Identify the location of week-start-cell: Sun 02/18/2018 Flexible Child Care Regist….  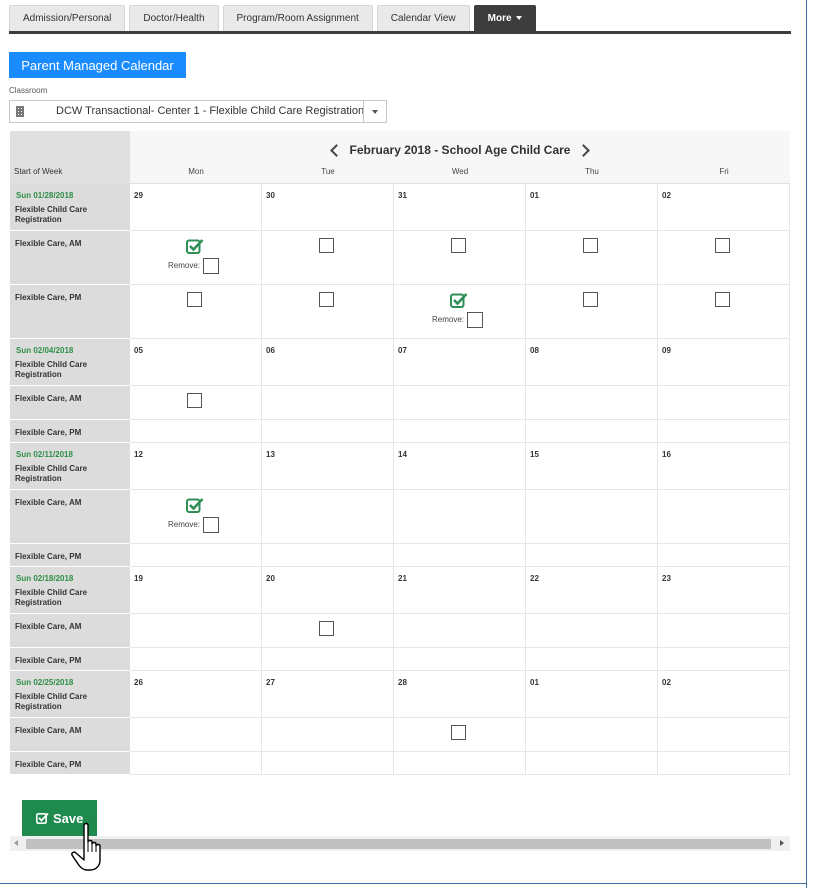
(70, 590).